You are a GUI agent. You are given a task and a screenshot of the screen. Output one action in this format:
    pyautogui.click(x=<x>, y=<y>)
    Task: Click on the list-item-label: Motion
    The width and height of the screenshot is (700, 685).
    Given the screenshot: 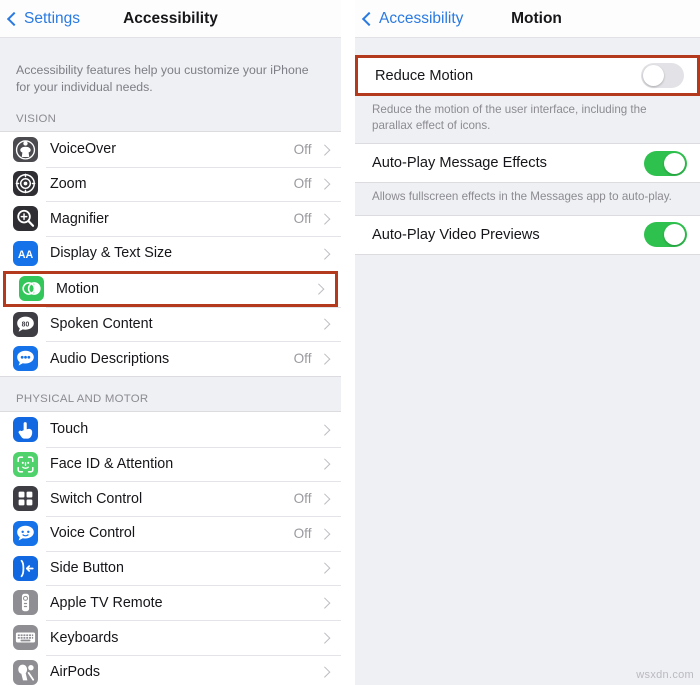 What is the action you would take?
    pyautogui.click(x=77, y=288)
    